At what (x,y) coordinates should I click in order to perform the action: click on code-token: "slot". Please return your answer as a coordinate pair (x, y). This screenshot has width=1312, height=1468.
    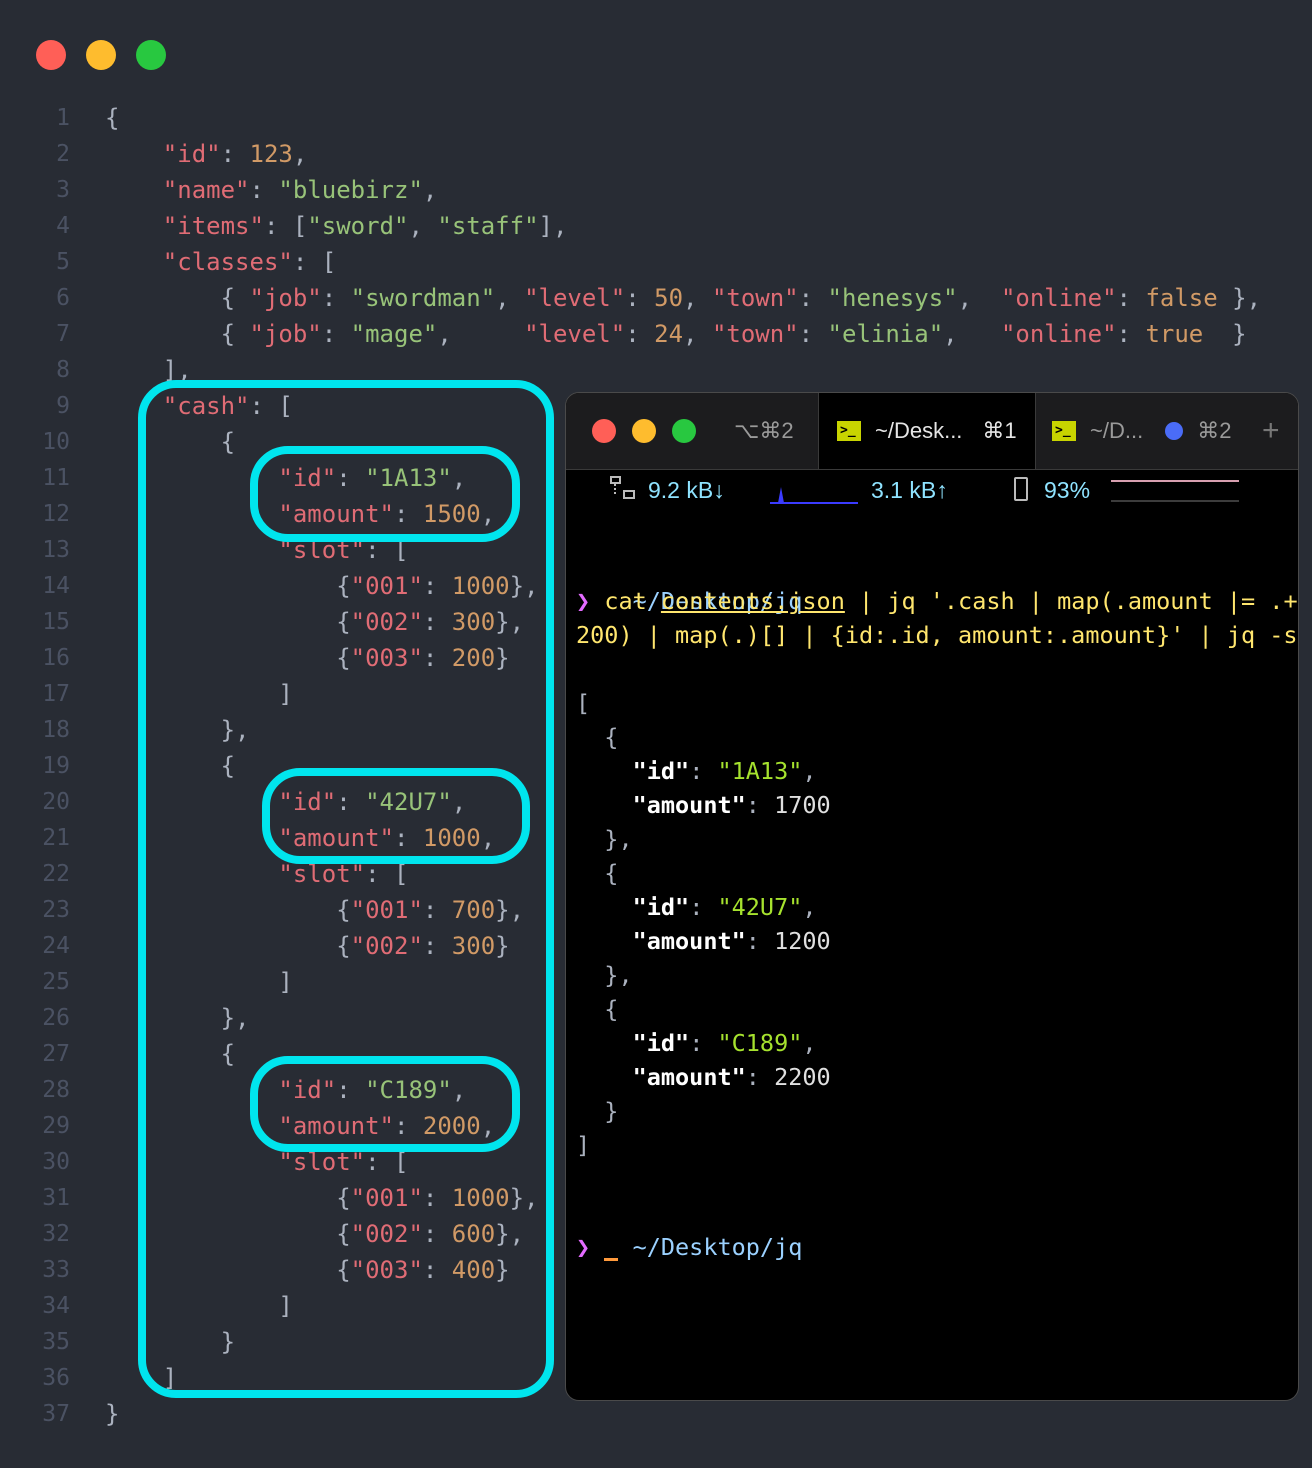
    Looking at the image, I should click on (322, 550).